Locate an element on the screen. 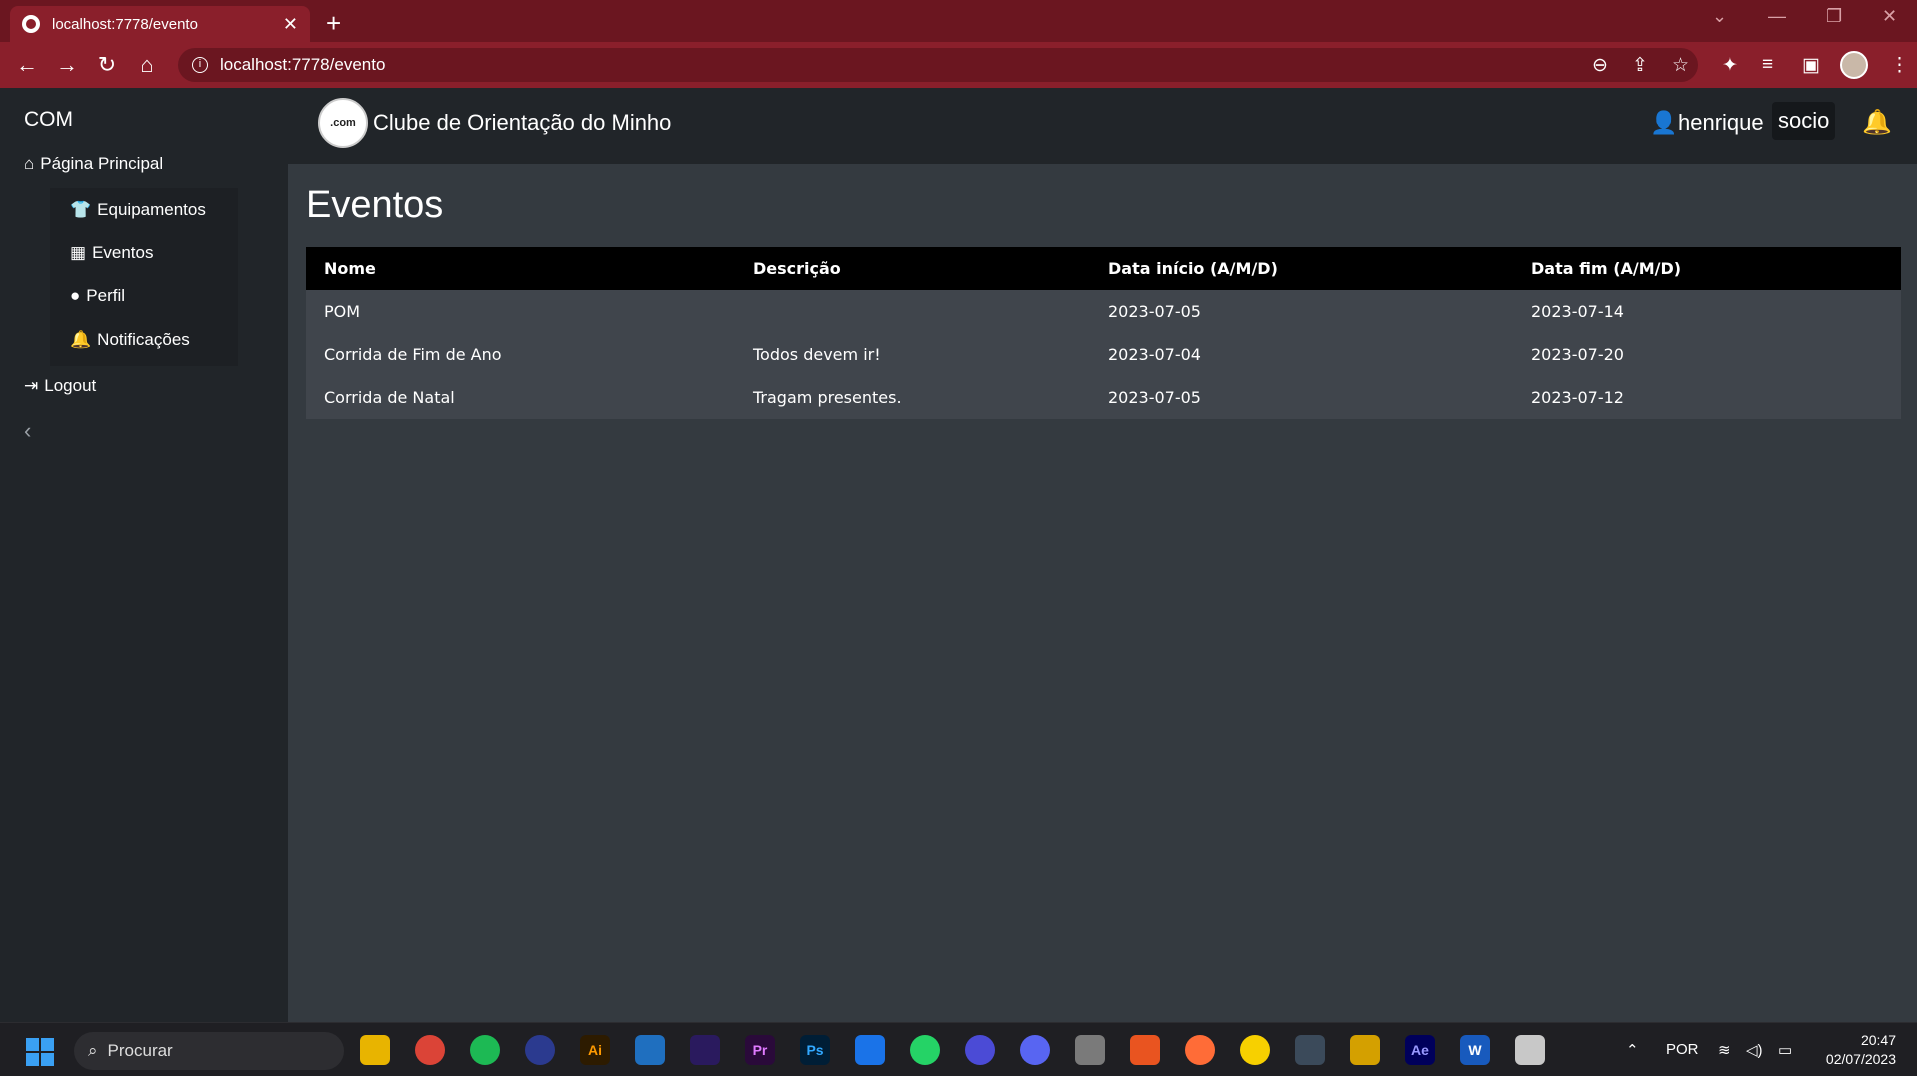 Image resolution: width=1917 pixels, height=1076 pixels. table-cell: 2023-07-20 is located at coordinates (1577, 354).